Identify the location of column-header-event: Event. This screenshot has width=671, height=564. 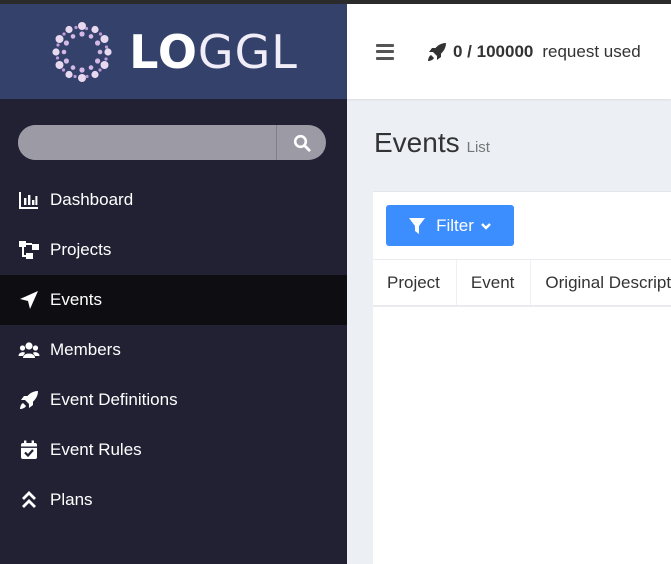
(494, 282).